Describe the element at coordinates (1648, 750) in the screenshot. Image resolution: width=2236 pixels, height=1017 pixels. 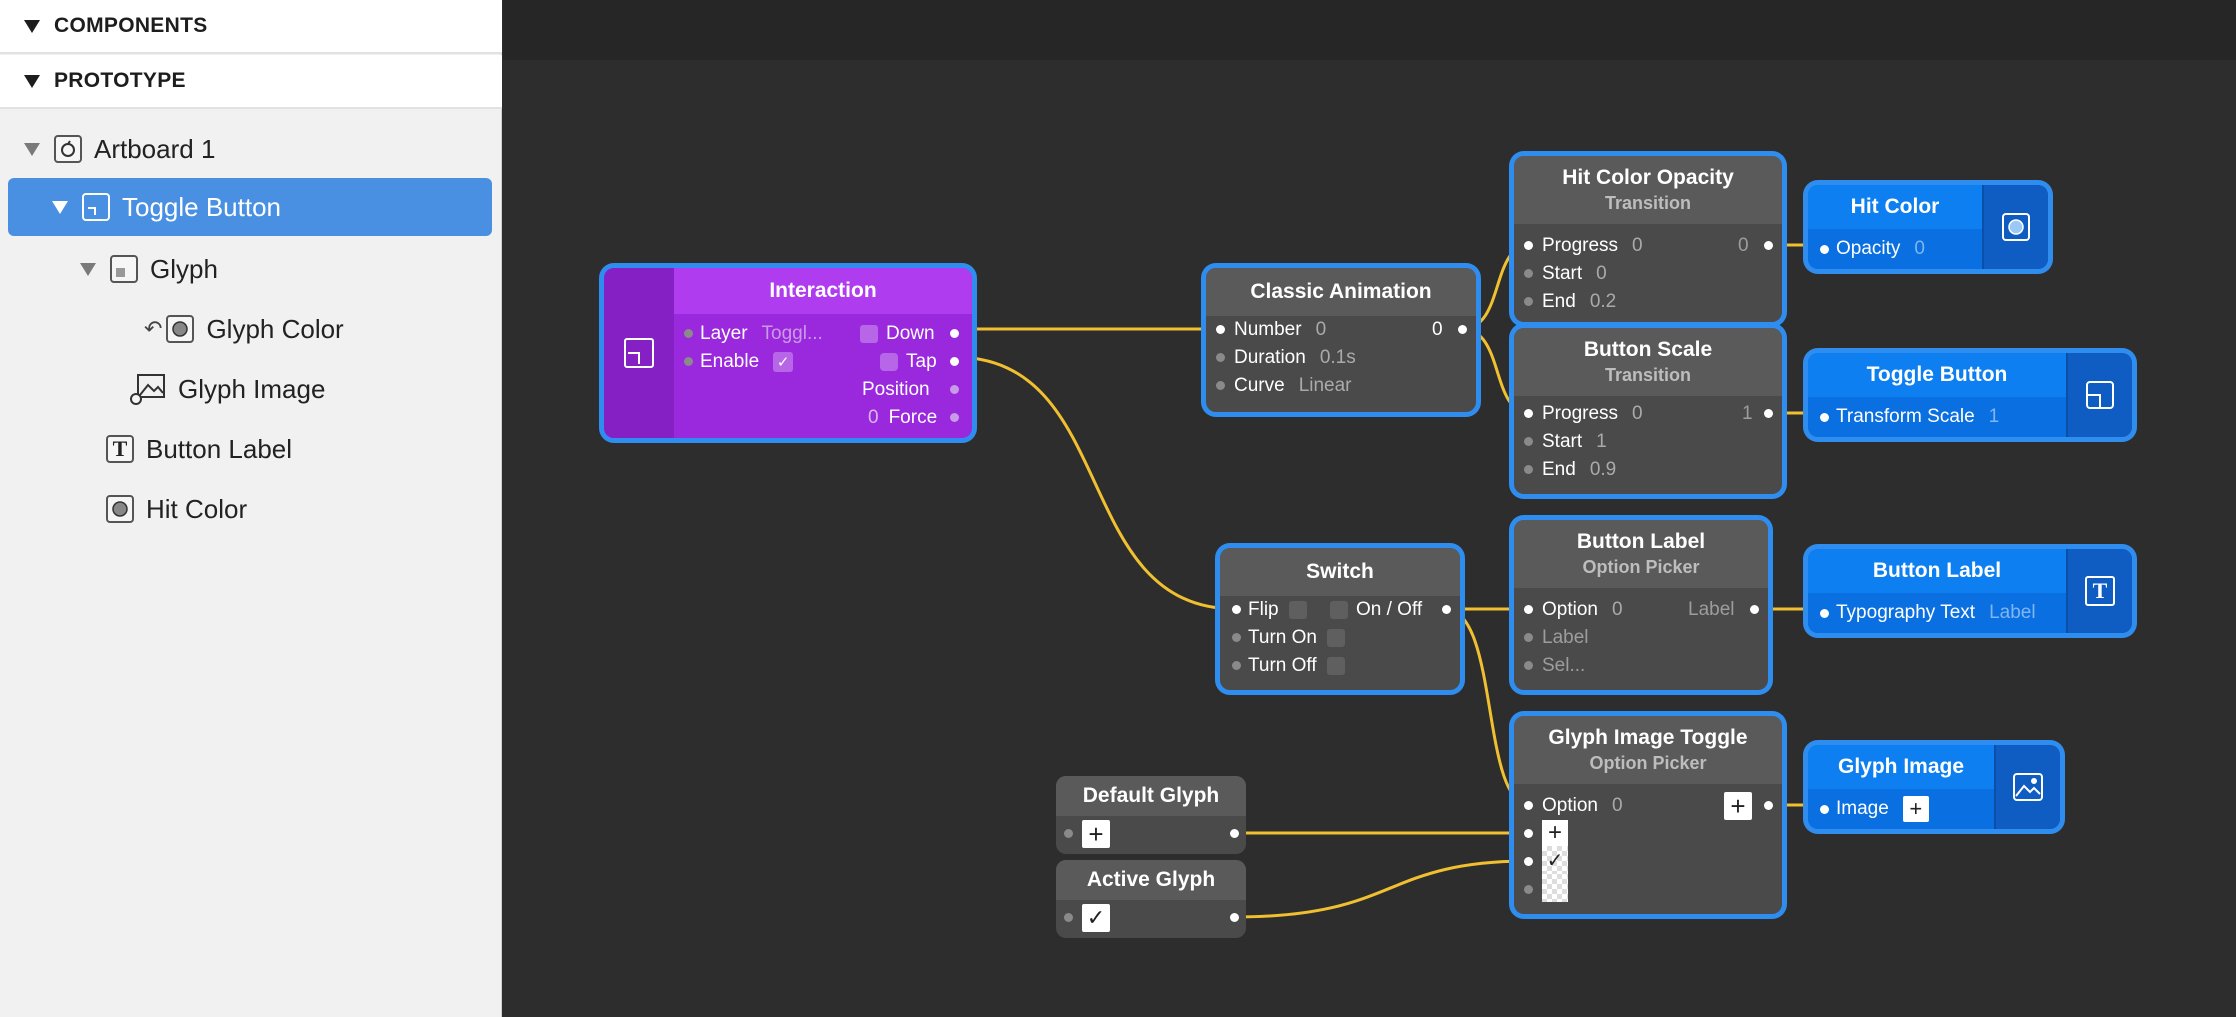
I see `node-header: Glyph Image Toggle Option Picker` at that location.